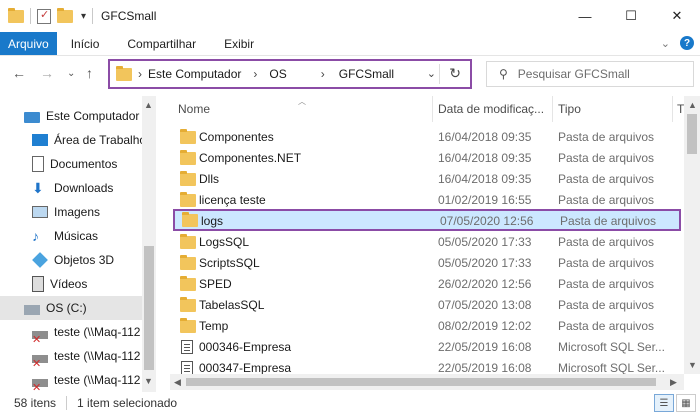 This screenshot has height=414, width=700. Describe the element at coordinates (71, 140) in the screenshot. I see `sidebar-item: Área de Trabalho` at that location.